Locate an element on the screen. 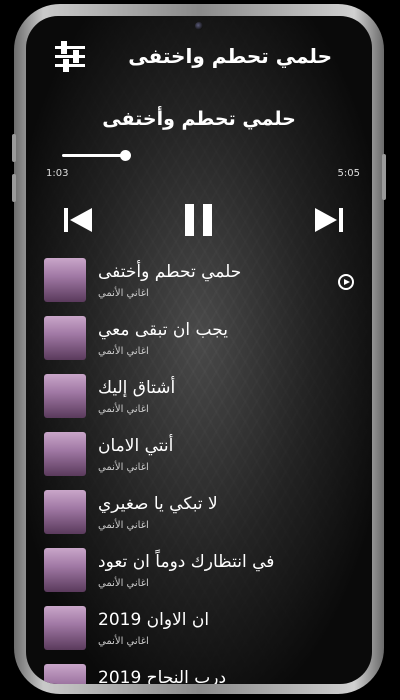  now-playing-title: حلمي تحطم وأختفى is located at coordinates (199, 119).